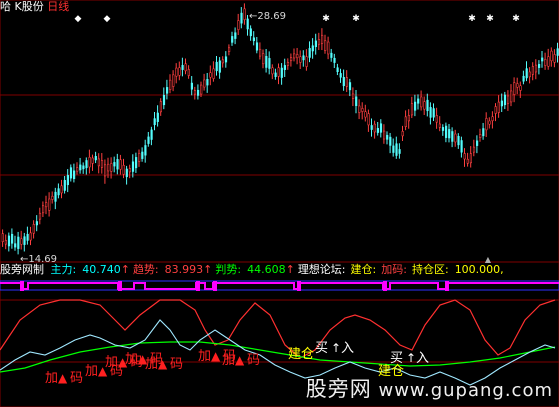 This screenshot has width=559, height=407. What do you see at coordinates (323, 269) in the screenshot?
I see `indicator-item: 理想论坛:` at bounding box center [323, 269].